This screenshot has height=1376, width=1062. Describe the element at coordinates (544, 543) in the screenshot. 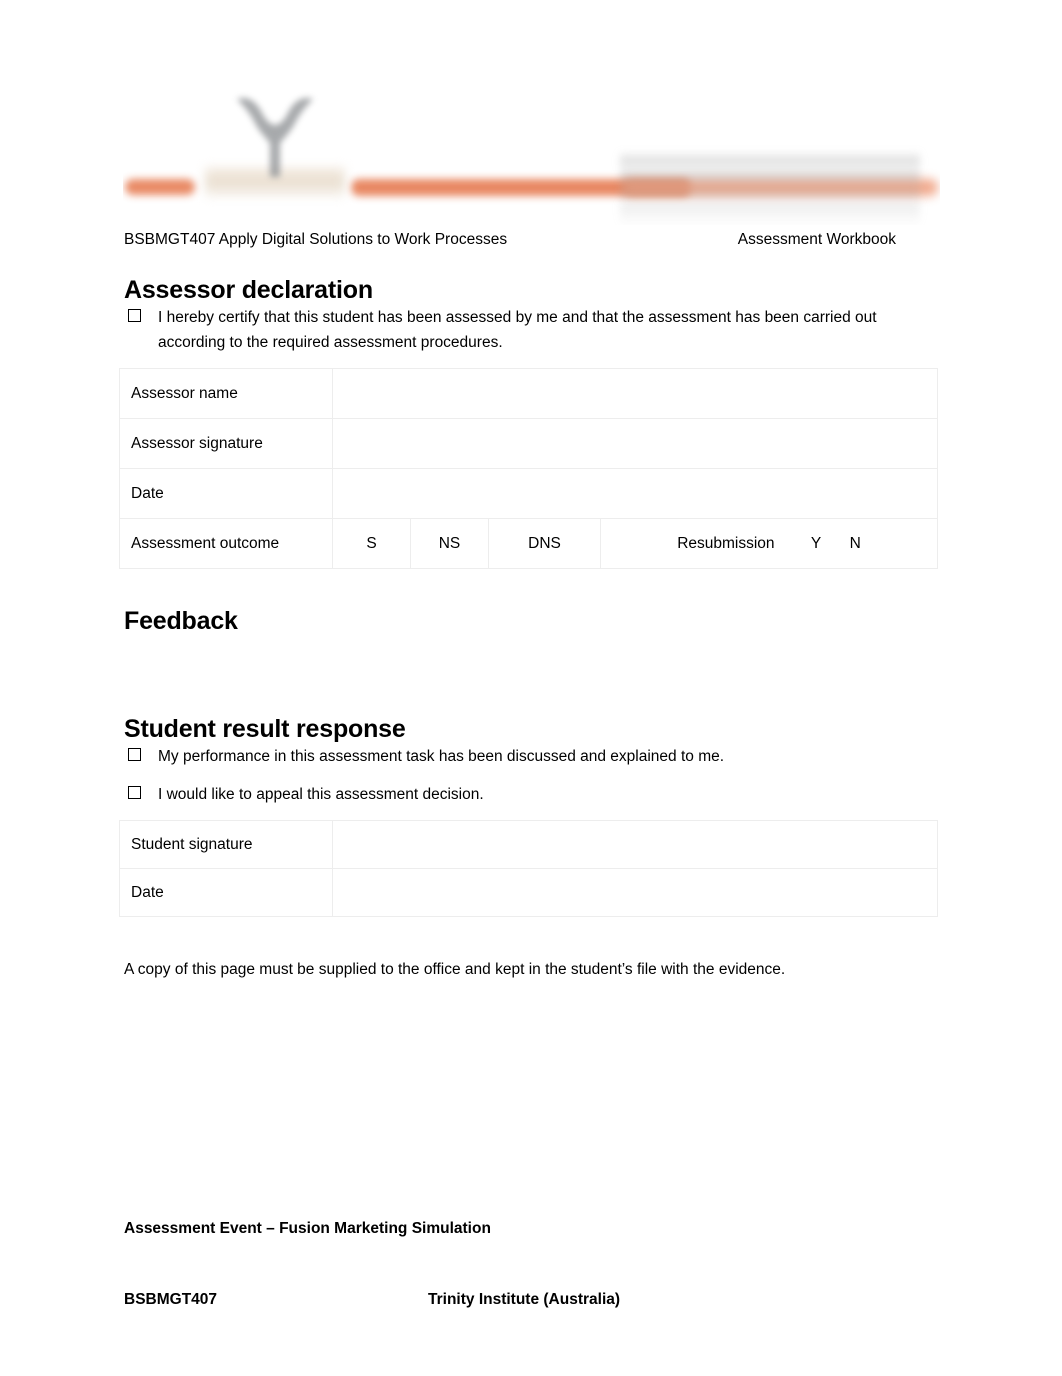

I see `outcome-option-dns: DNS` at that location.